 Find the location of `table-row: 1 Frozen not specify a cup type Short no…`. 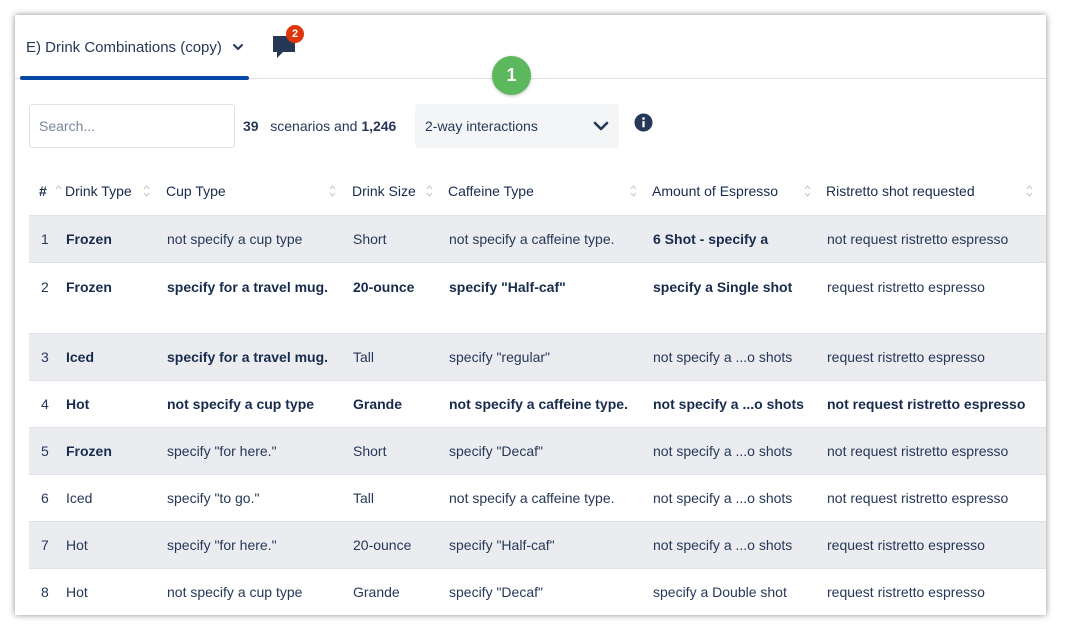

table-row: 1 Frozen not specify a cup type Short no… is located at coordinates (537, 238).